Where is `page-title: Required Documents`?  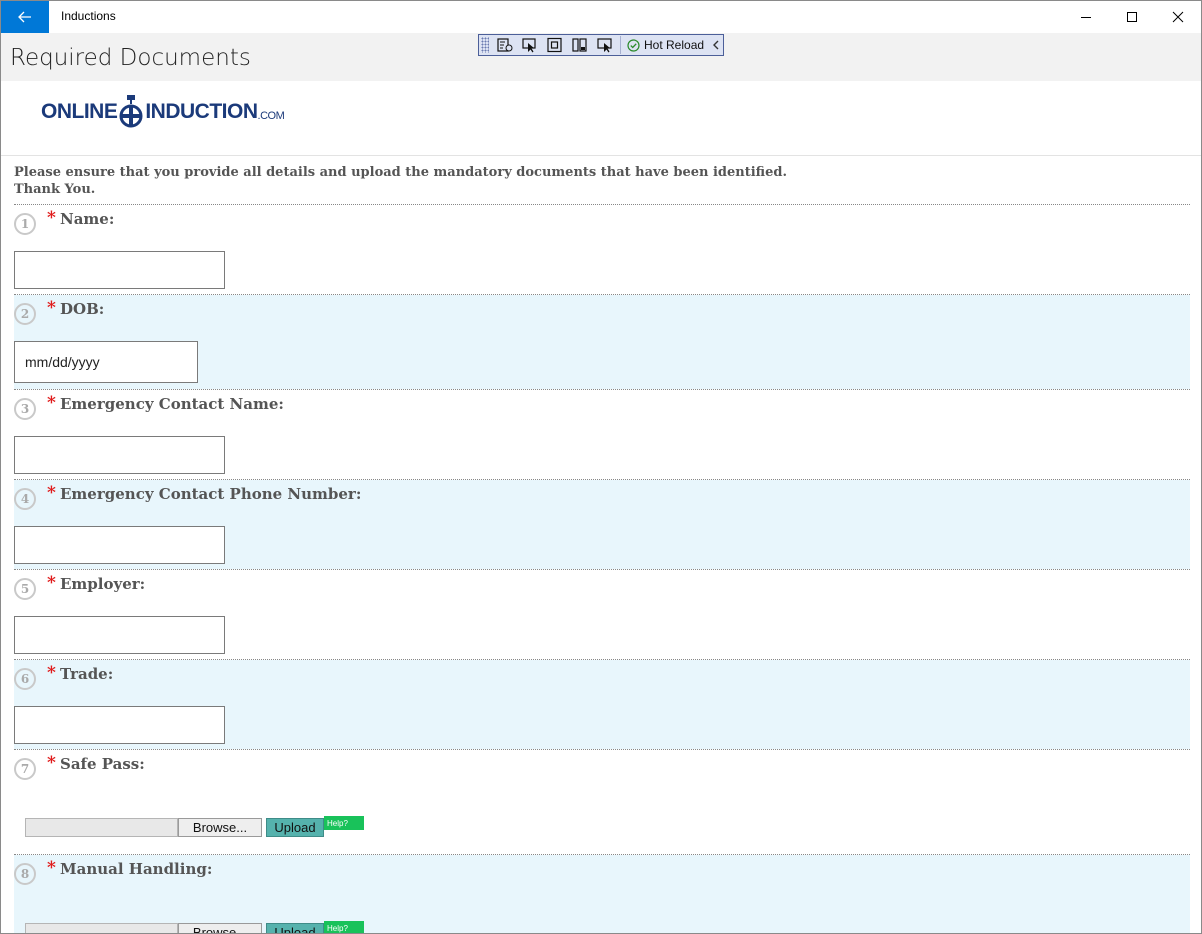
page-title: Required Documents is located at coordinates (130, 58).